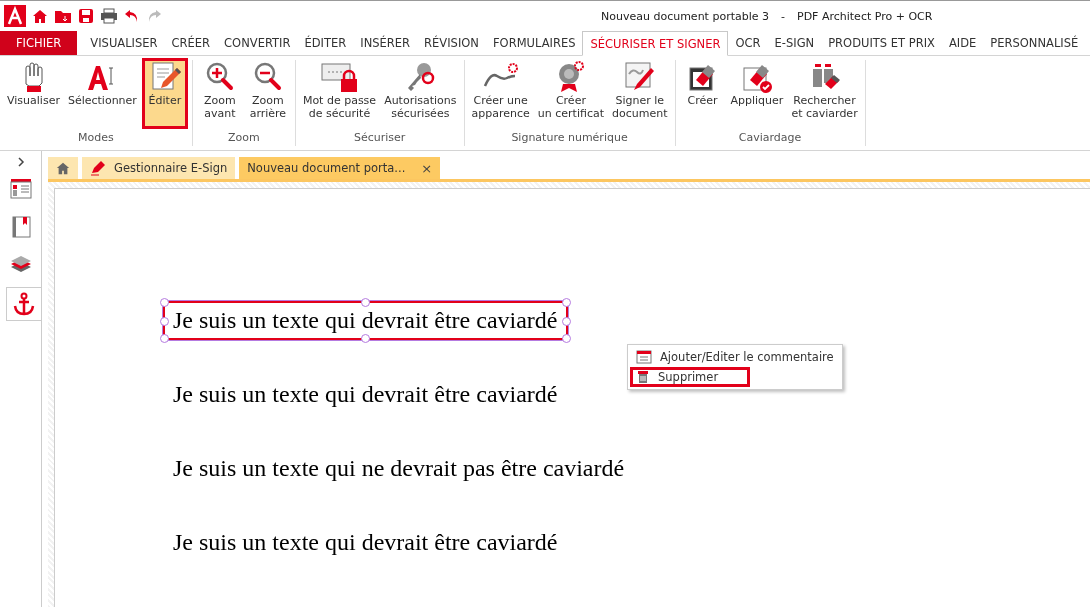 Image resolution: width=1090 pixels, height=607 pixels. I want to click on menu-tab: SÉCURISER ET SIGNER, so click(655, 43).